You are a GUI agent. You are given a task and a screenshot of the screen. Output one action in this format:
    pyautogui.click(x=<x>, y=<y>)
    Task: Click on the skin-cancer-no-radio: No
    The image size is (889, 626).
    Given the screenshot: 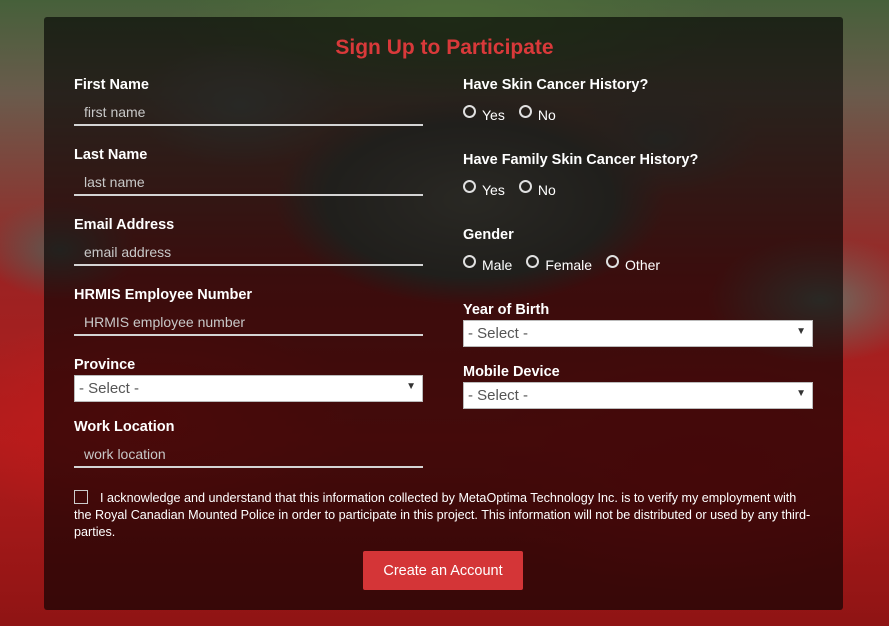 What is the action you would take?
    pyautogui.click(x=537, y=113)
    